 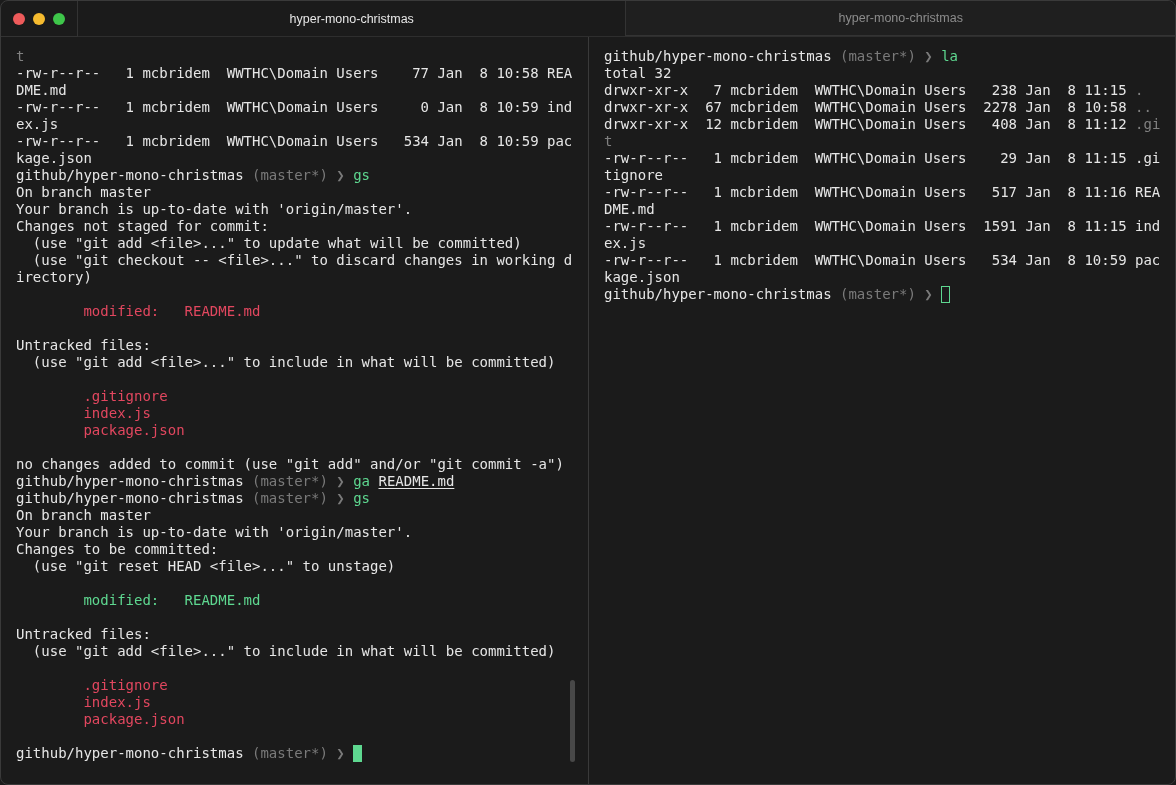 I want to click on hidden-file: .., so click(x=1143, y=107).